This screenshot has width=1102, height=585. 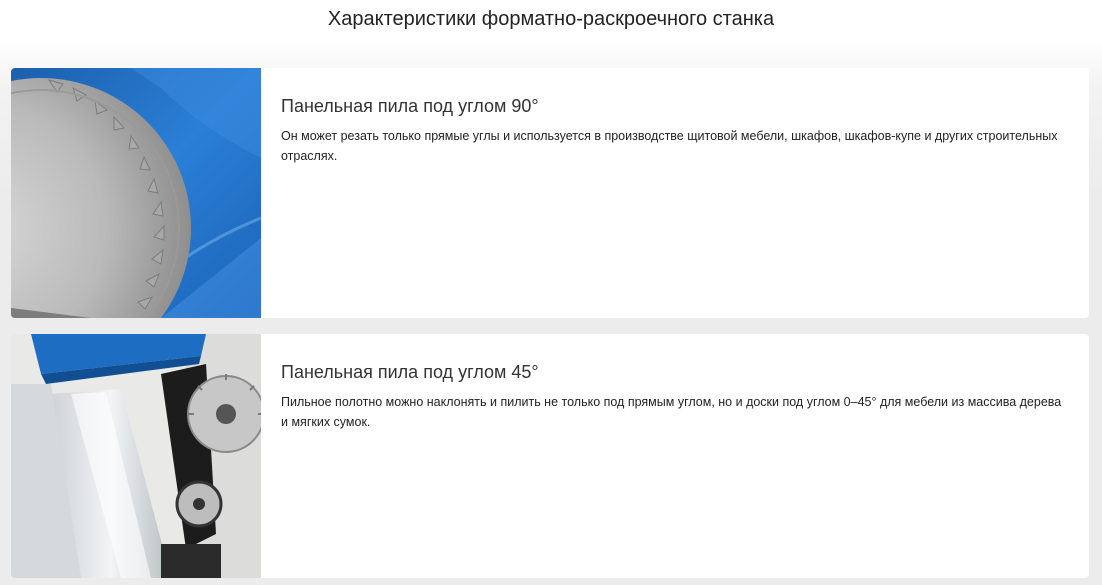 I want to click on card-heading: Панельная пила под углом 90°, so click(x=410, y=106).